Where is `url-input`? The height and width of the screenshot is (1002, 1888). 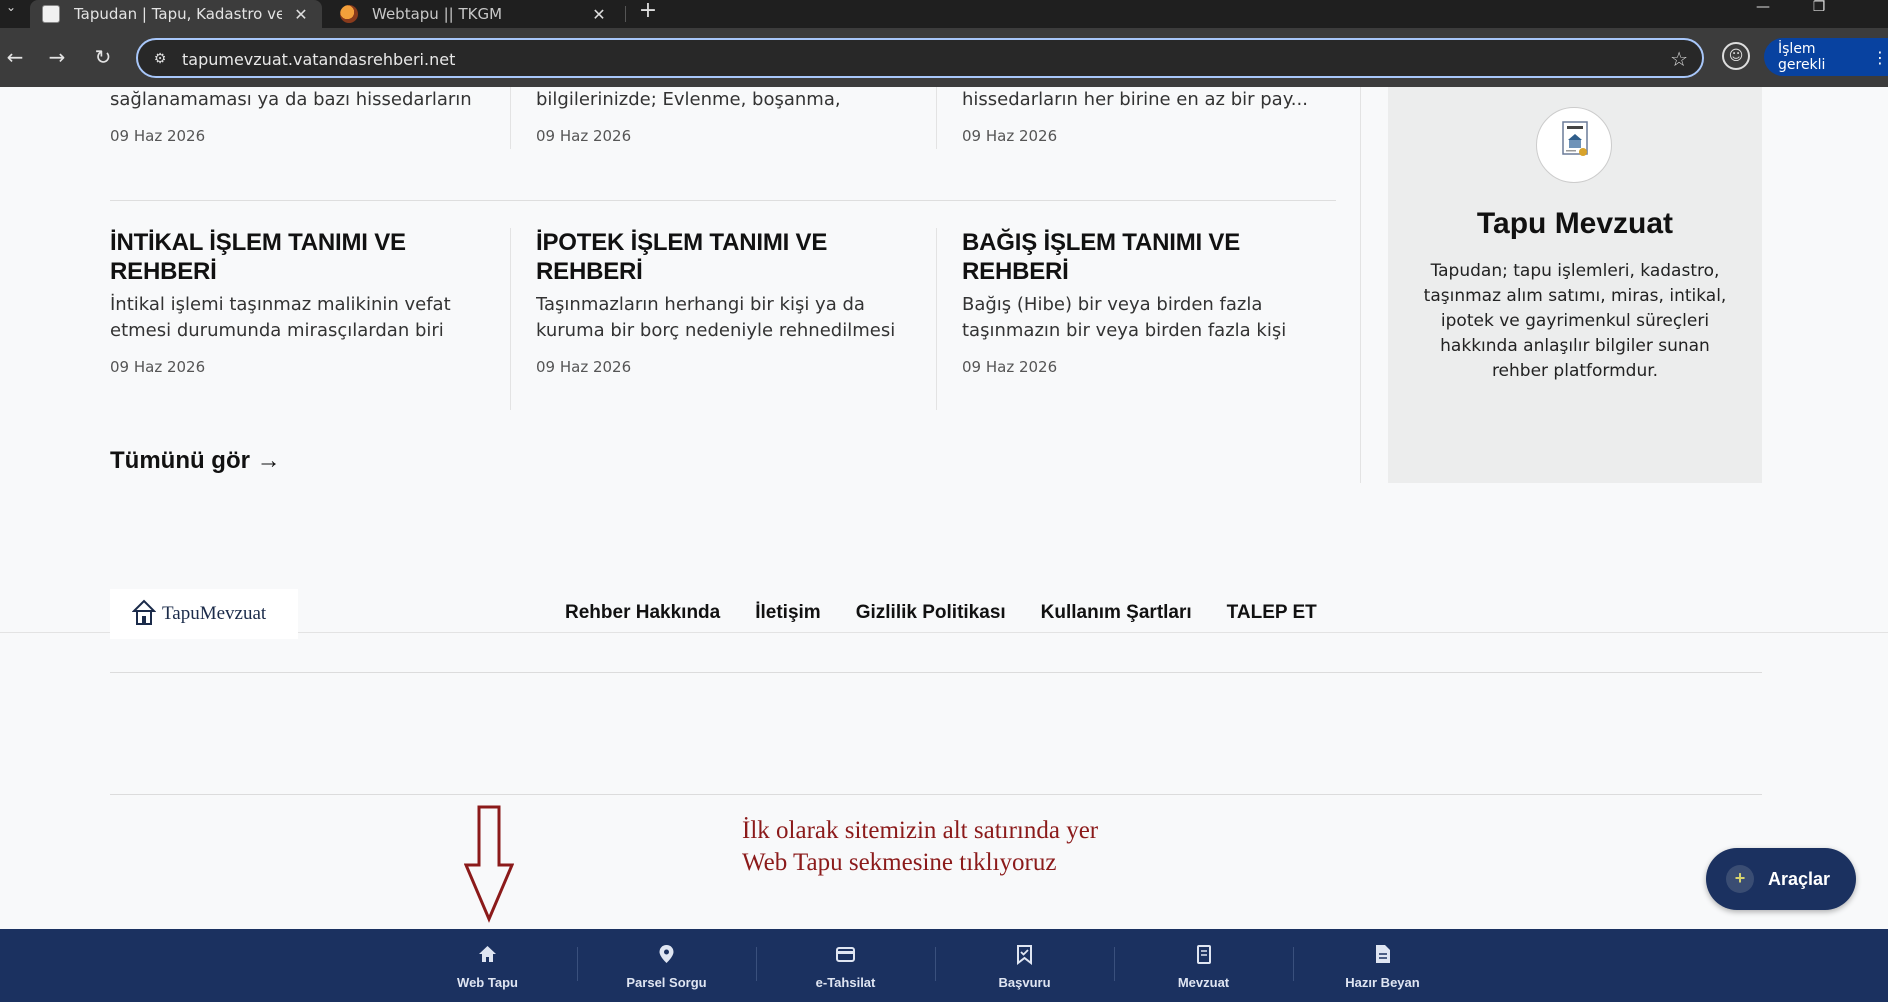
url-input is located at coordinates (882, 59).